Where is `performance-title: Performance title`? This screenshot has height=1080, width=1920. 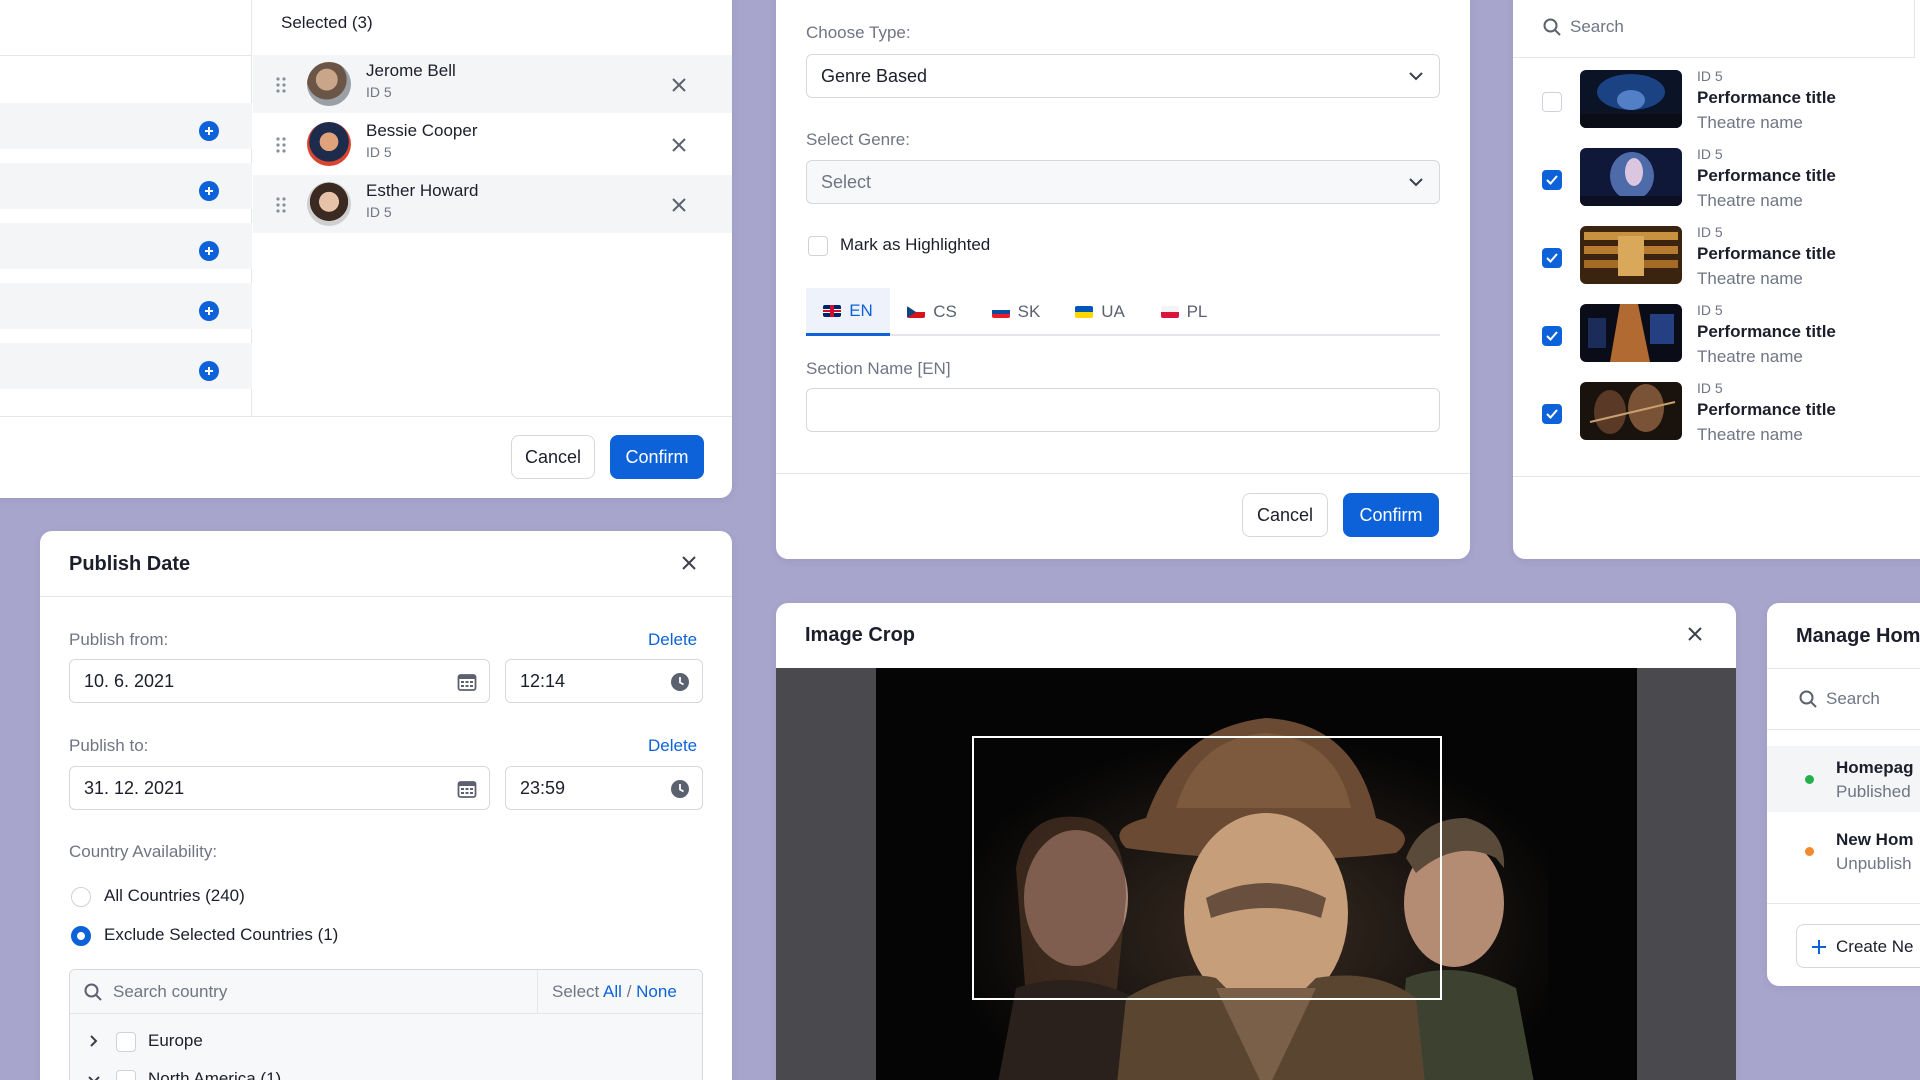 performance-title: Performance title is located at coordinates (1766, 97).